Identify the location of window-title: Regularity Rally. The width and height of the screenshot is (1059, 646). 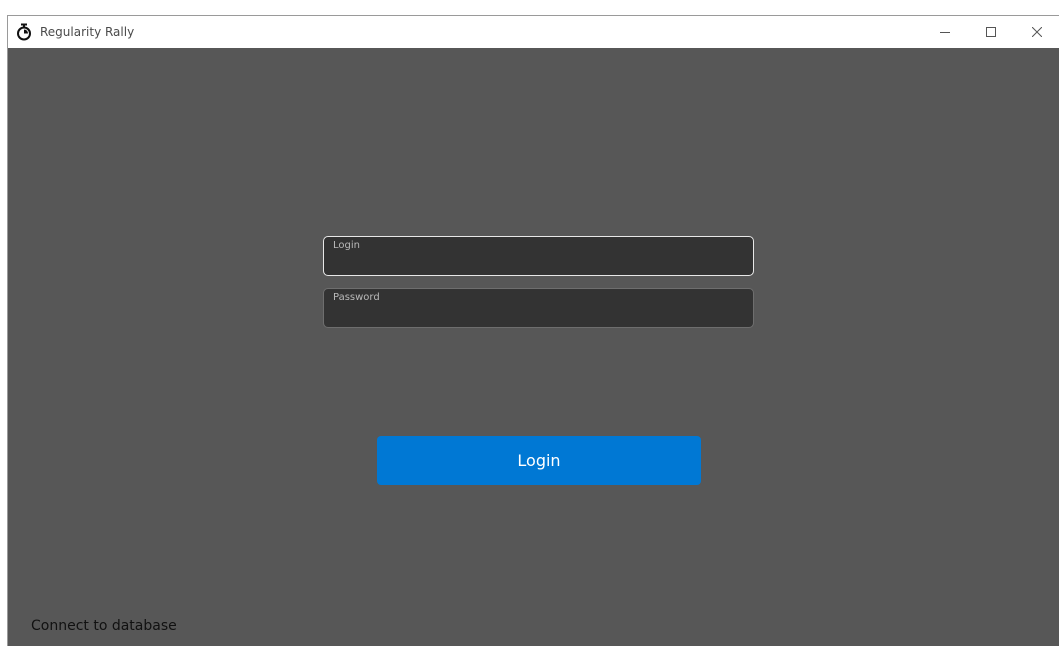
(87, 32).